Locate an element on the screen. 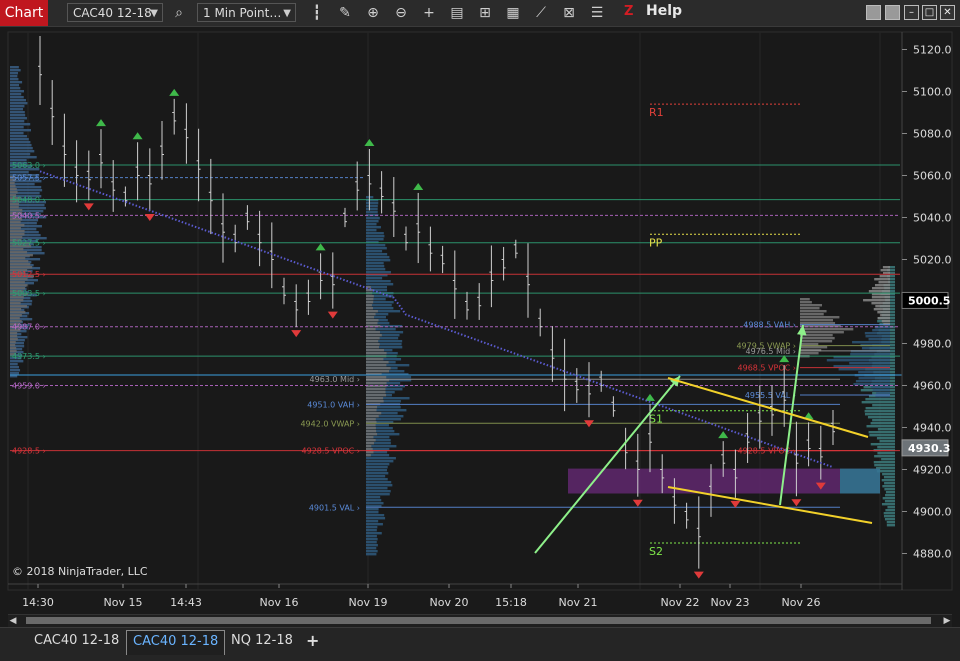 This screenshot has height=661, width=960. crosshair-icon: + is located at coordinates (429, 13).